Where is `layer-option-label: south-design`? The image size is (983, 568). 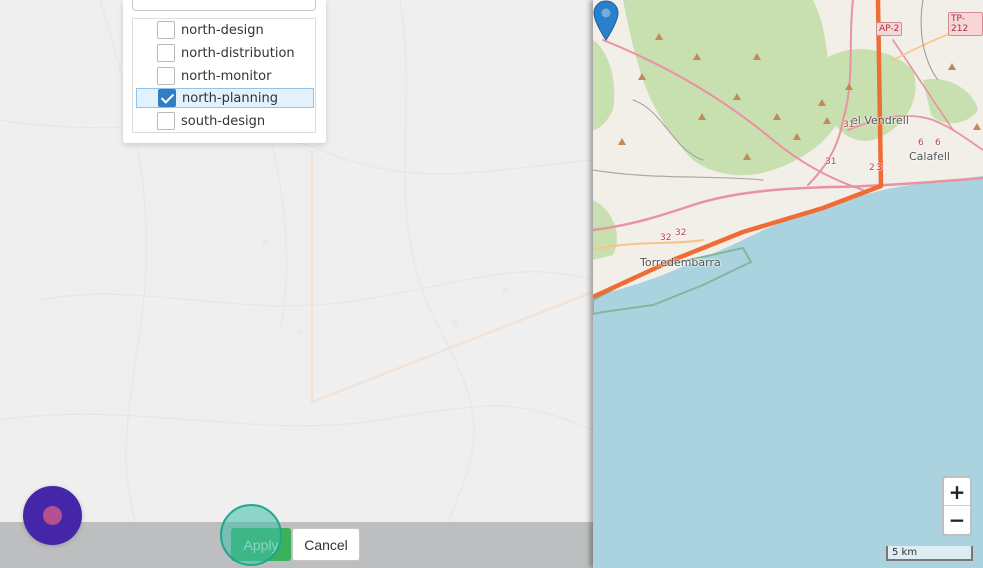 layer-option-label: south-design is located at coordinates (223, 121).